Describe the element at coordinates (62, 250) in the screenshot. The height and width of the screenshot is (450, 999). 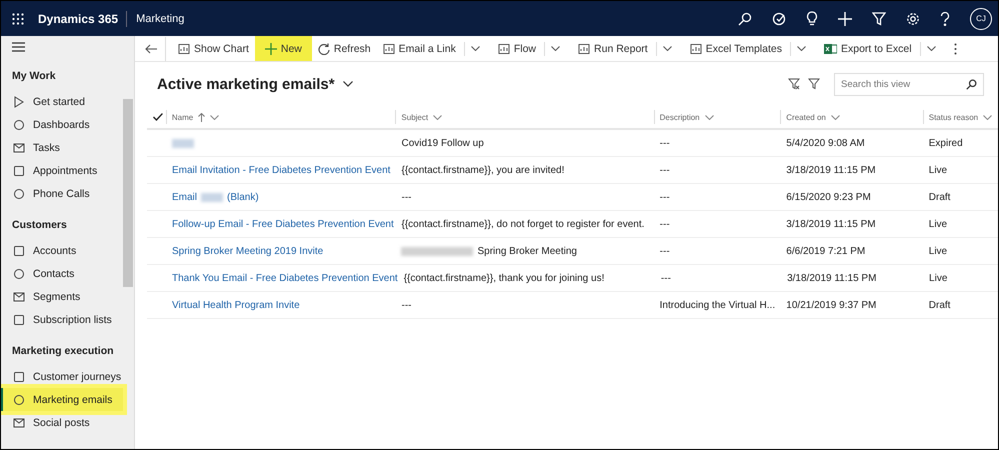
I see `sidebar-item: Accounts` at that location.